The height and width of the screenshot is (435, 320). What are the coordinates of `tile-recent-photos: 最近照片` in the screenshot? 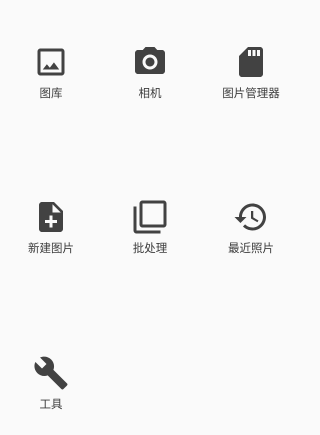 It's located at (251, 239).